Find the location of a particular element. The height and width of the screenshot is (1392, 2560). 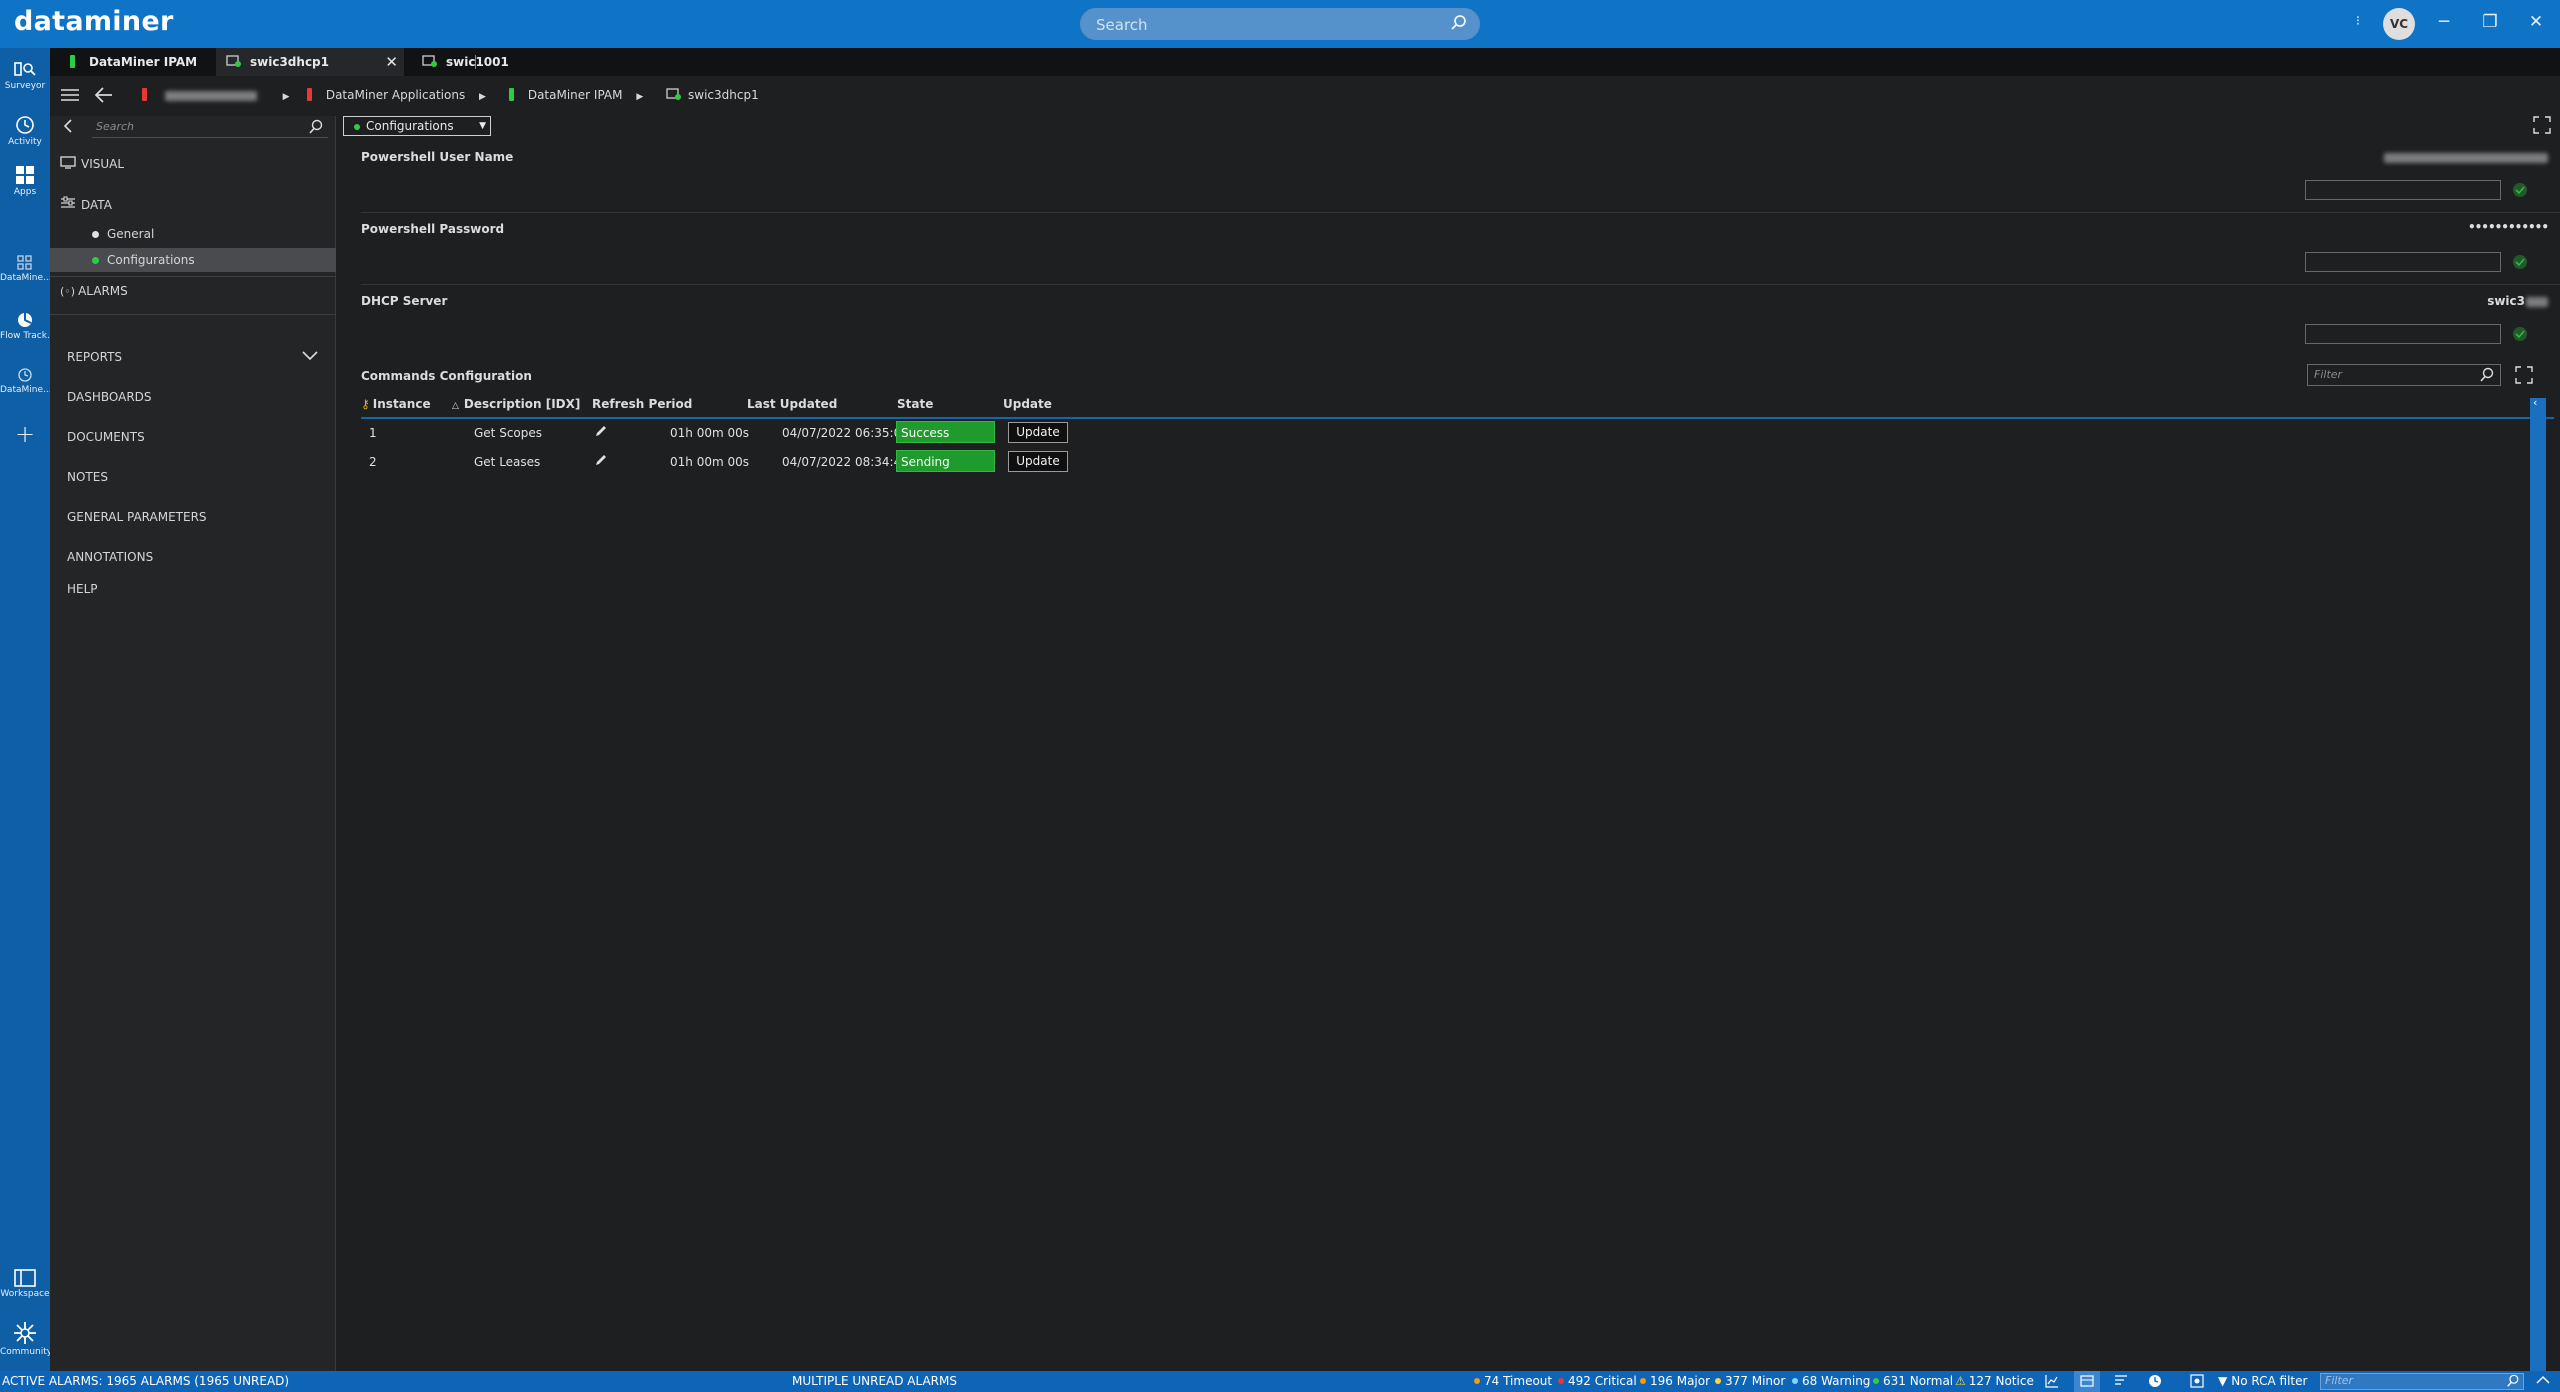

rail-community: Community is located at coordinates (25, 1338).